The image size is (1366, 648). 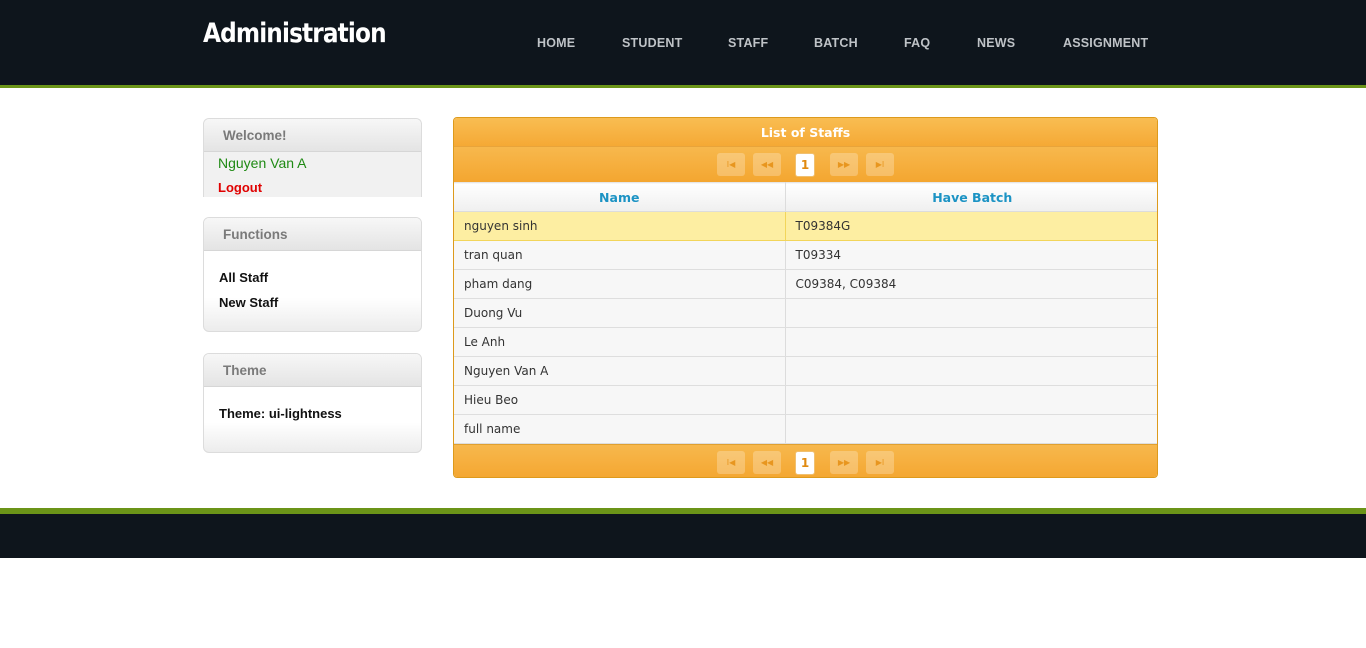 What do you see at coordinates (312, 234) in the screenshot?
I see `functions-heading: Functions` at bounding box center [312, 234].